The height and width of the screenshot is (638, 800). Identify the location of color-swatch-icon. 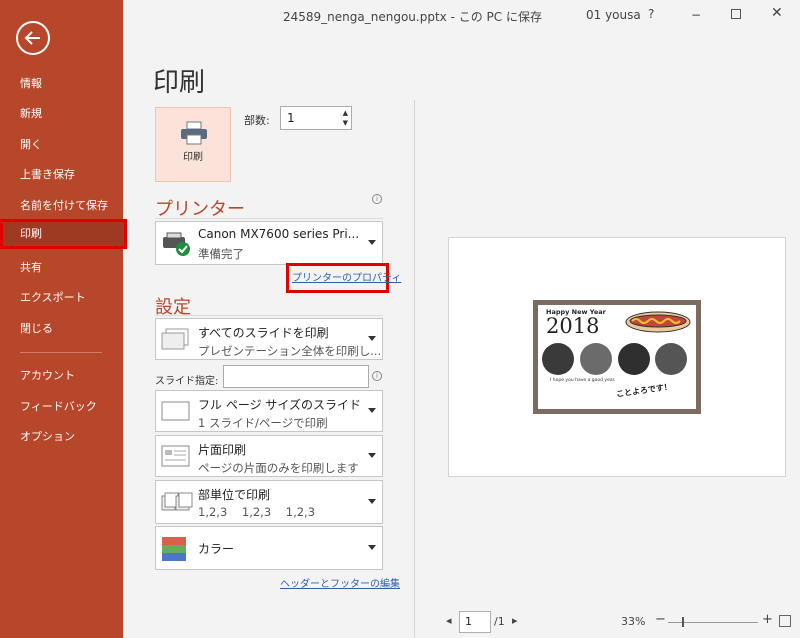
(174, 549).